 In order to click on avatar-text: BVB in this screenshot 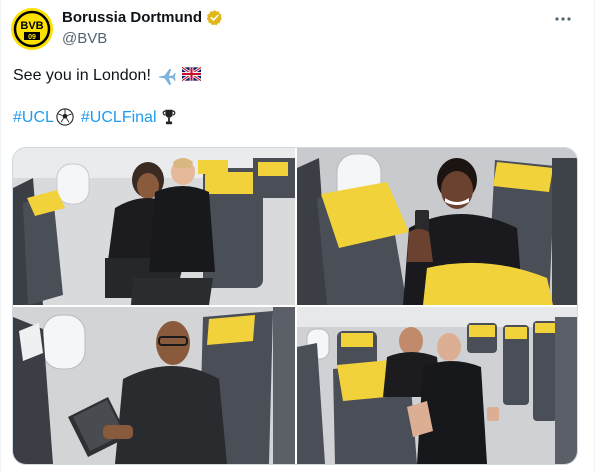, I will do `click(31, 26)`.